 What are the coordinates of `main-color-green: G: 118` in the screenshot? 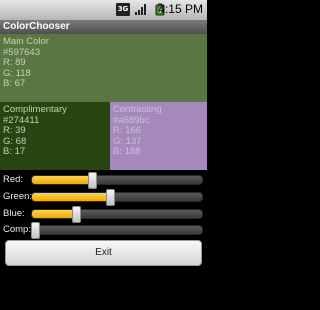 It's located at (17, 73).